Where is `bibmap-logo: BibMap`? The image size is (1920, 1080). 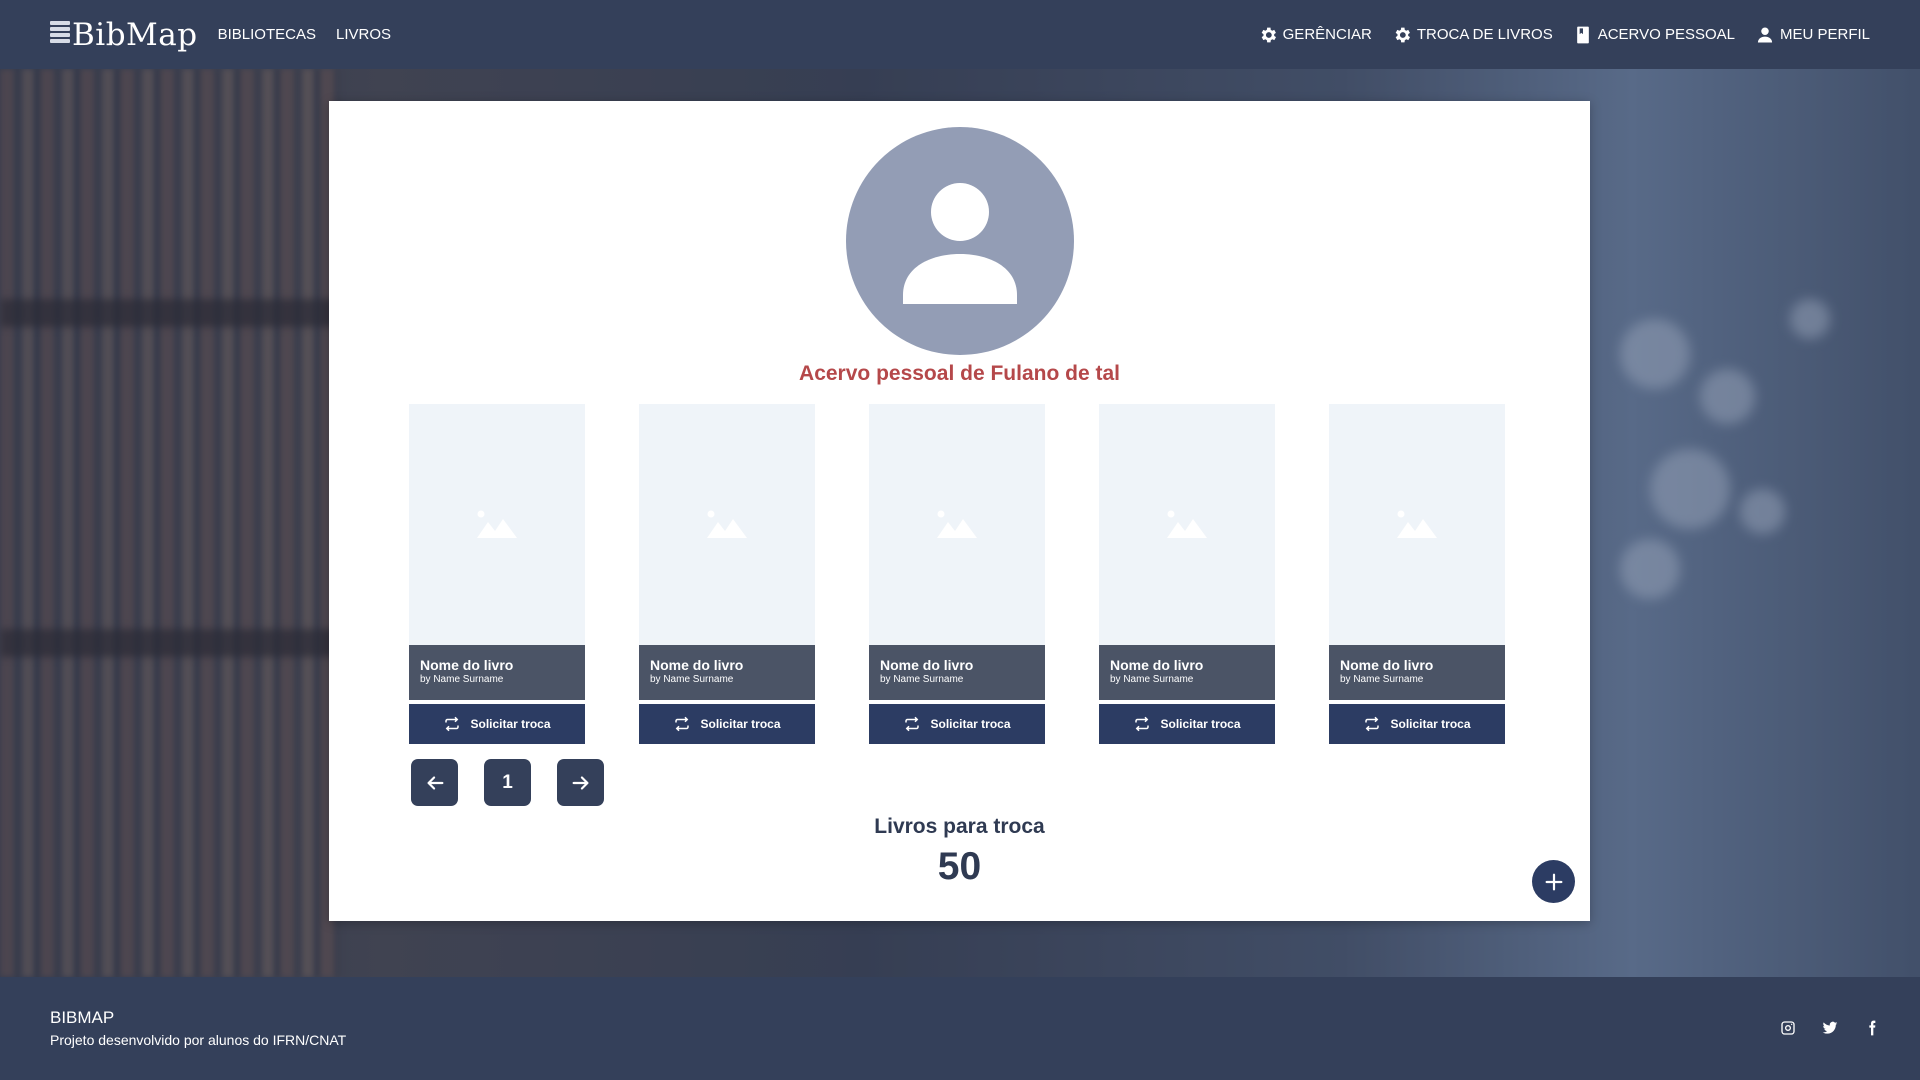
bibmap-logo: BibMap is located at coordinates (124, 35).